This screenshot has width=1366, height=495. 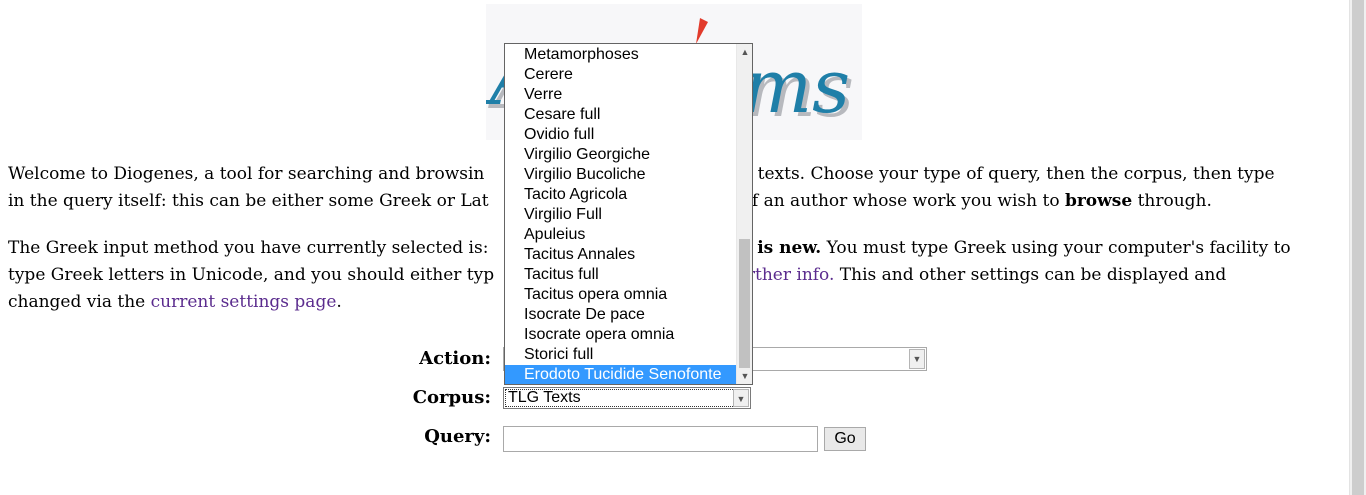 What do you see at coordinates (845, 439) in the screenshot?
I see `go-button: Go` at bounding box center [845, 439].